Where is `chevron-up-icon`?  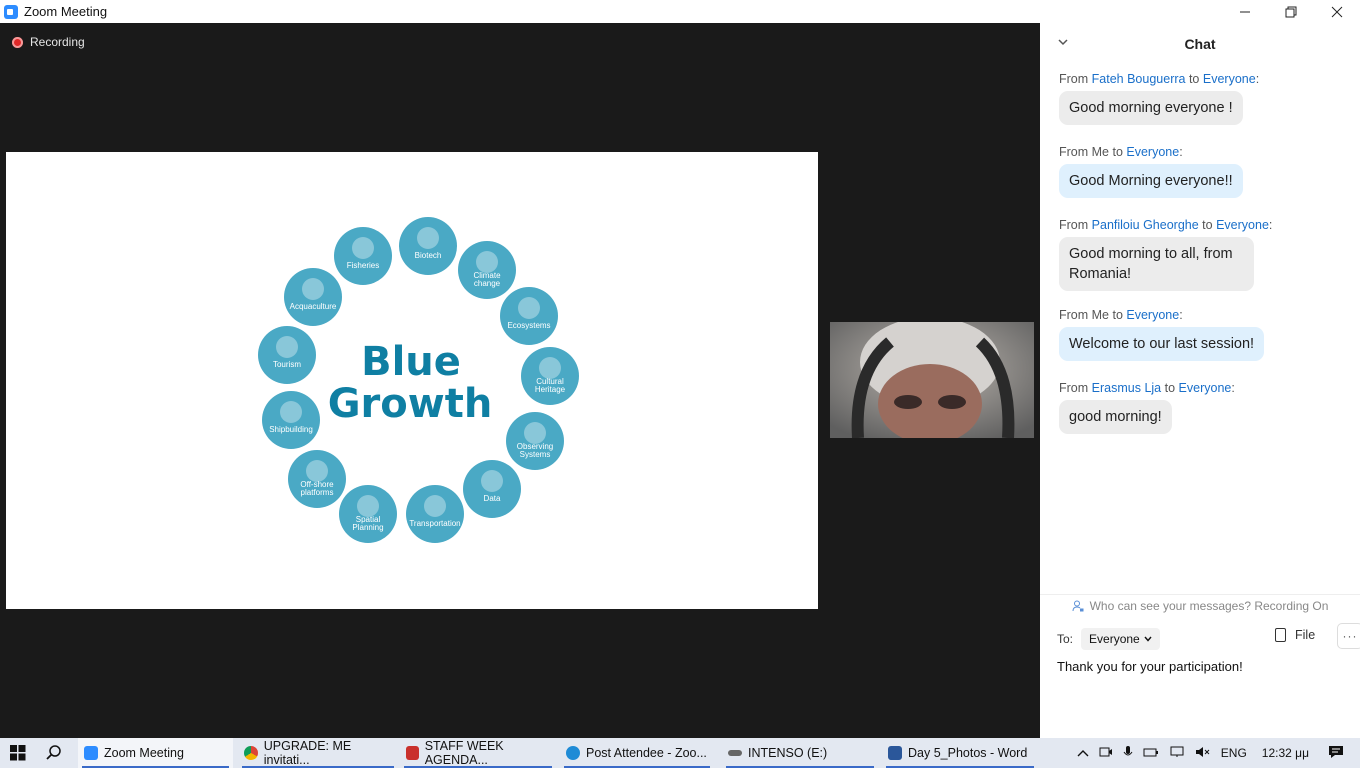
chevron-up-icon is located at coordinates (1083, 753).